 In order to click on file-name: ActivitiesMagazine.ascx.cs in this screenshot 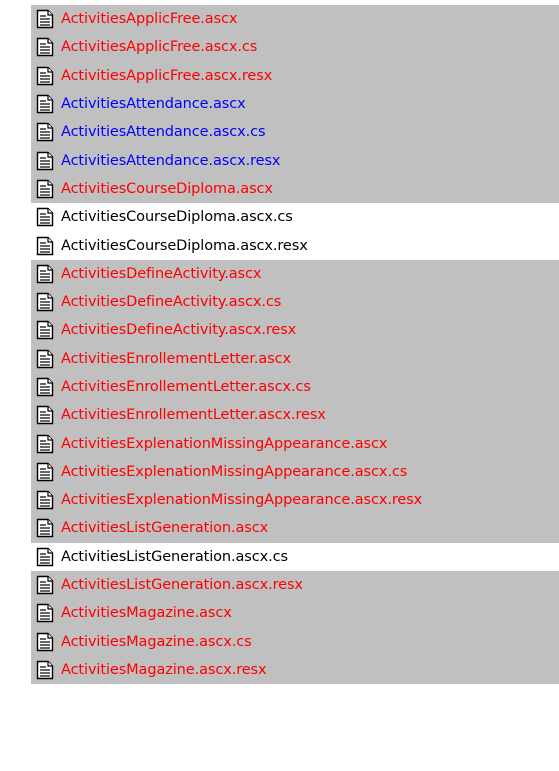, I will do `click(156, 641)`.